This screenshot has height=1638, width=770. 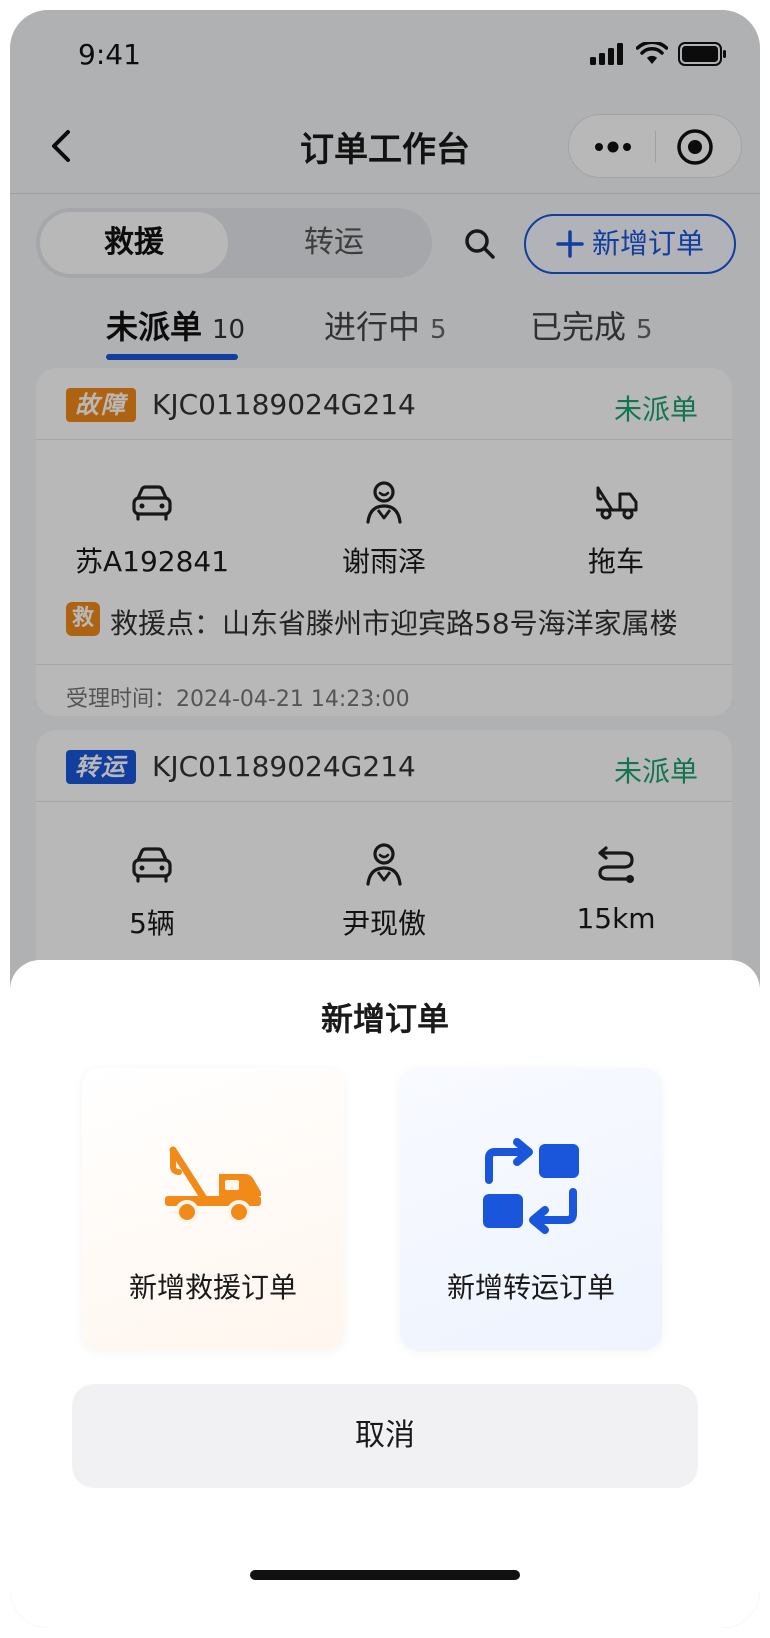 I want to click on cancel-button: 取消, so click(x=385, y=1436).